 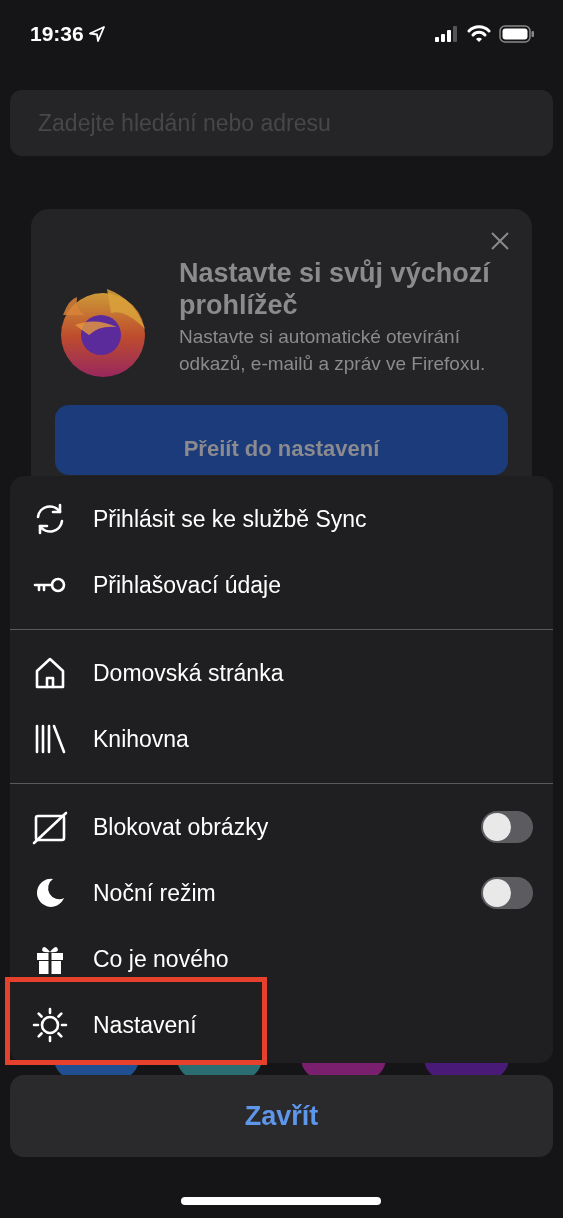 I want to click on promo-text: Nastavte si automatické otevírání odkazů, e-mailů a zpráv ve Firefoxu., so click(x=333, y=350).